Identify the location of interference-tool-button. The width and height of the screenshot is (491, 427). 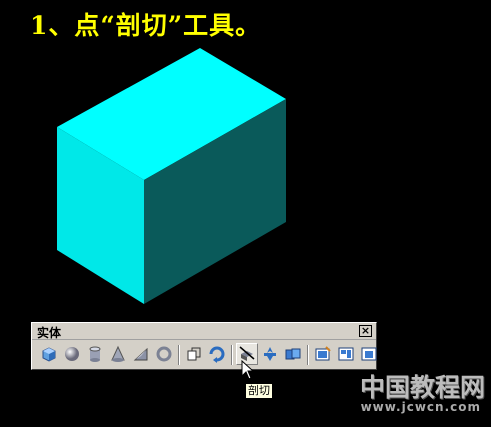
(293, 354).